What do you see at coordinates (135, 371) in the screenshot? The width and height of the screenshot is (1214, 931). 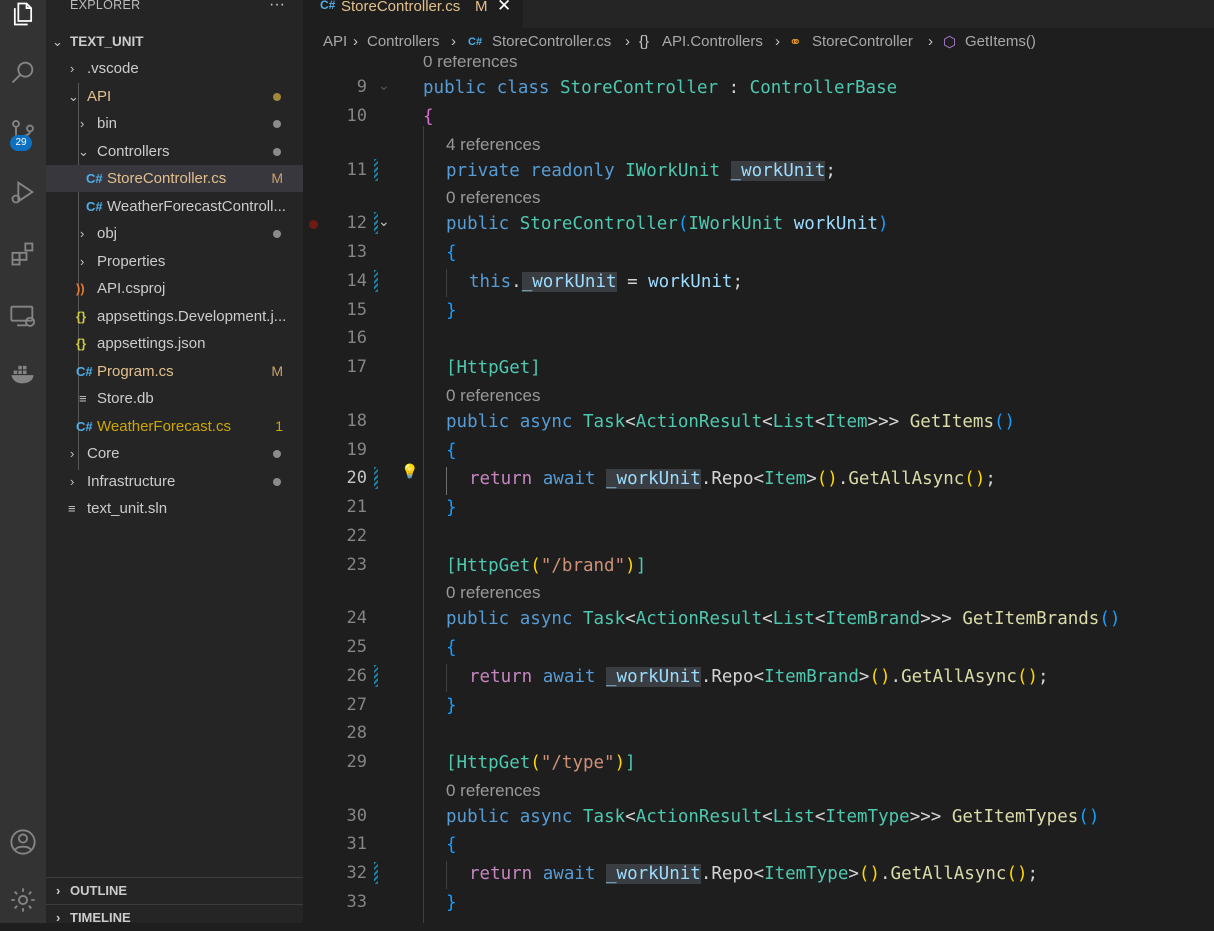 I see `tree-item-label: Program.cs` at bounding box center [135, 371].